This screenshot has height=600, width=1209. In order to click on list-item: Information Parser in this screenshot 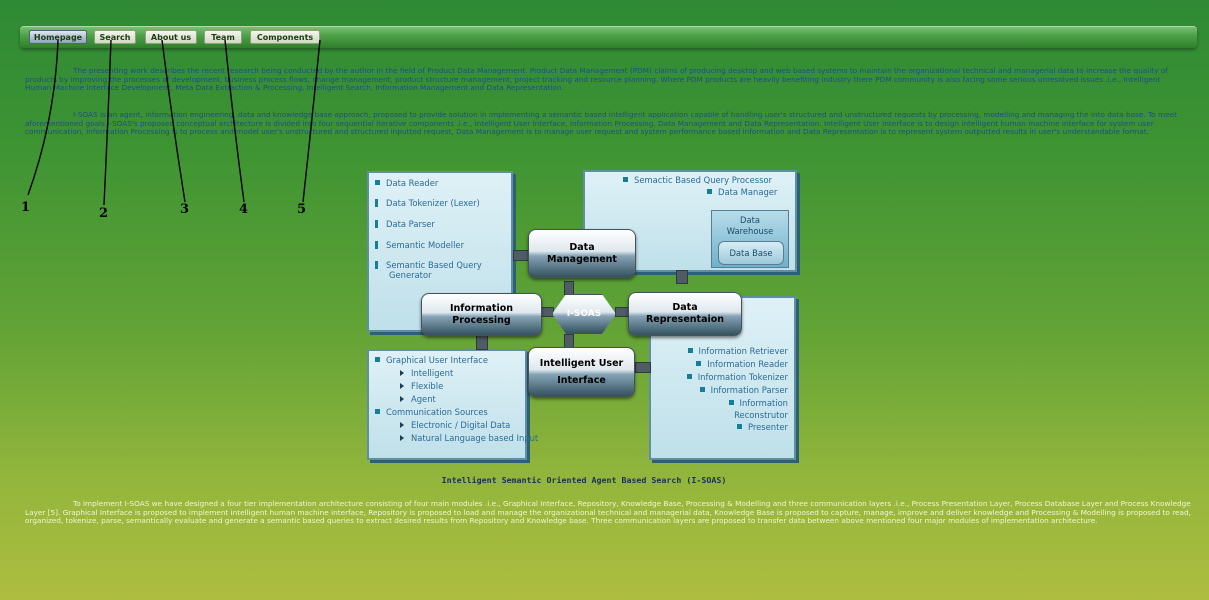, I will do `click(743, 390)`.